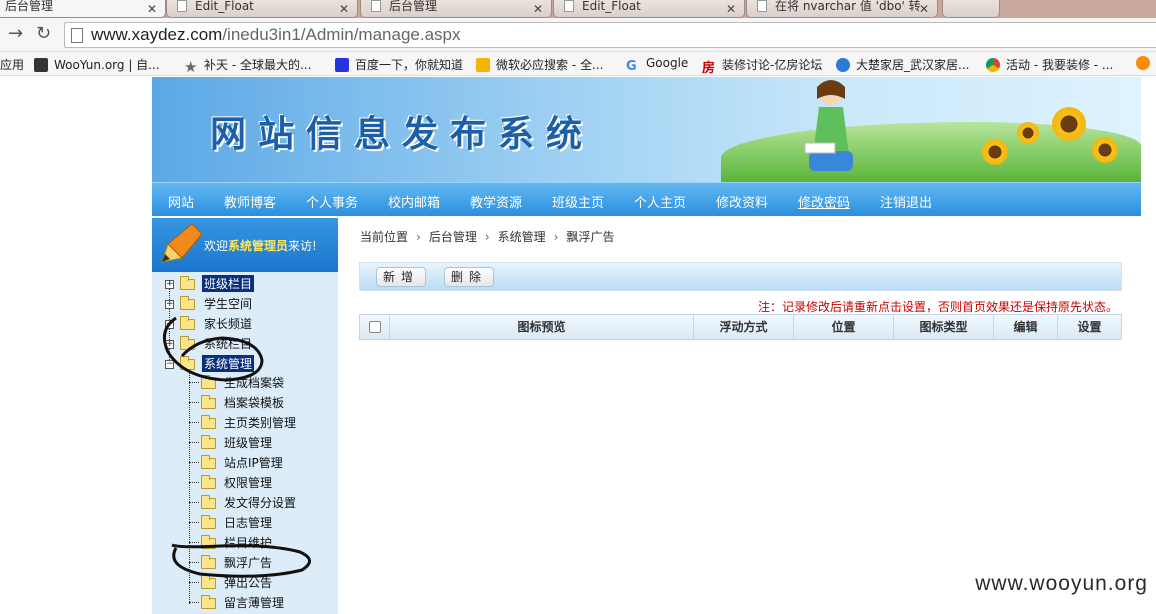 The height and width of the screenshot is (614, 1156). What do you see at coordinates (971, 9) in the screenshot?
I see `new-tab-button` at bounding box center [971, 9].